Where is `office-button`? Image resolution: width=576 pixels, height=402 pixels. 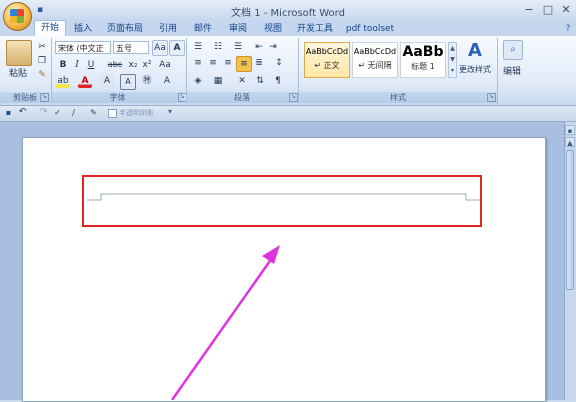 office-button is located at coordinates (17, 16).